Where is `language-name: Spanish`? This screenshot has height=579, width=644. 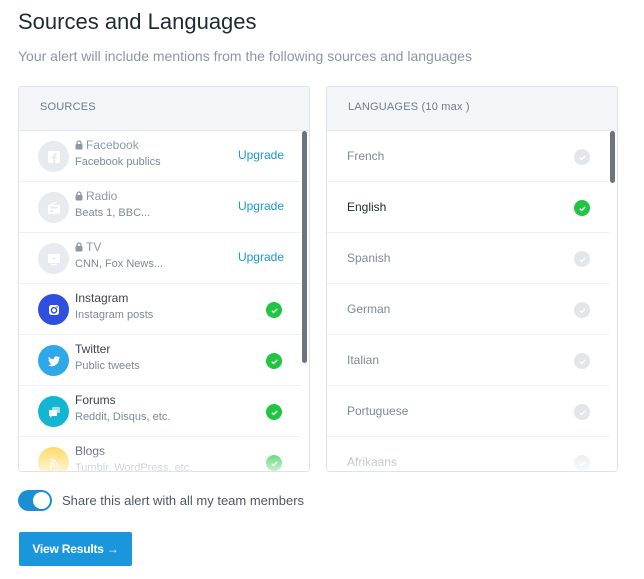 language-name: Spanish is located at coordinates (369, 258).